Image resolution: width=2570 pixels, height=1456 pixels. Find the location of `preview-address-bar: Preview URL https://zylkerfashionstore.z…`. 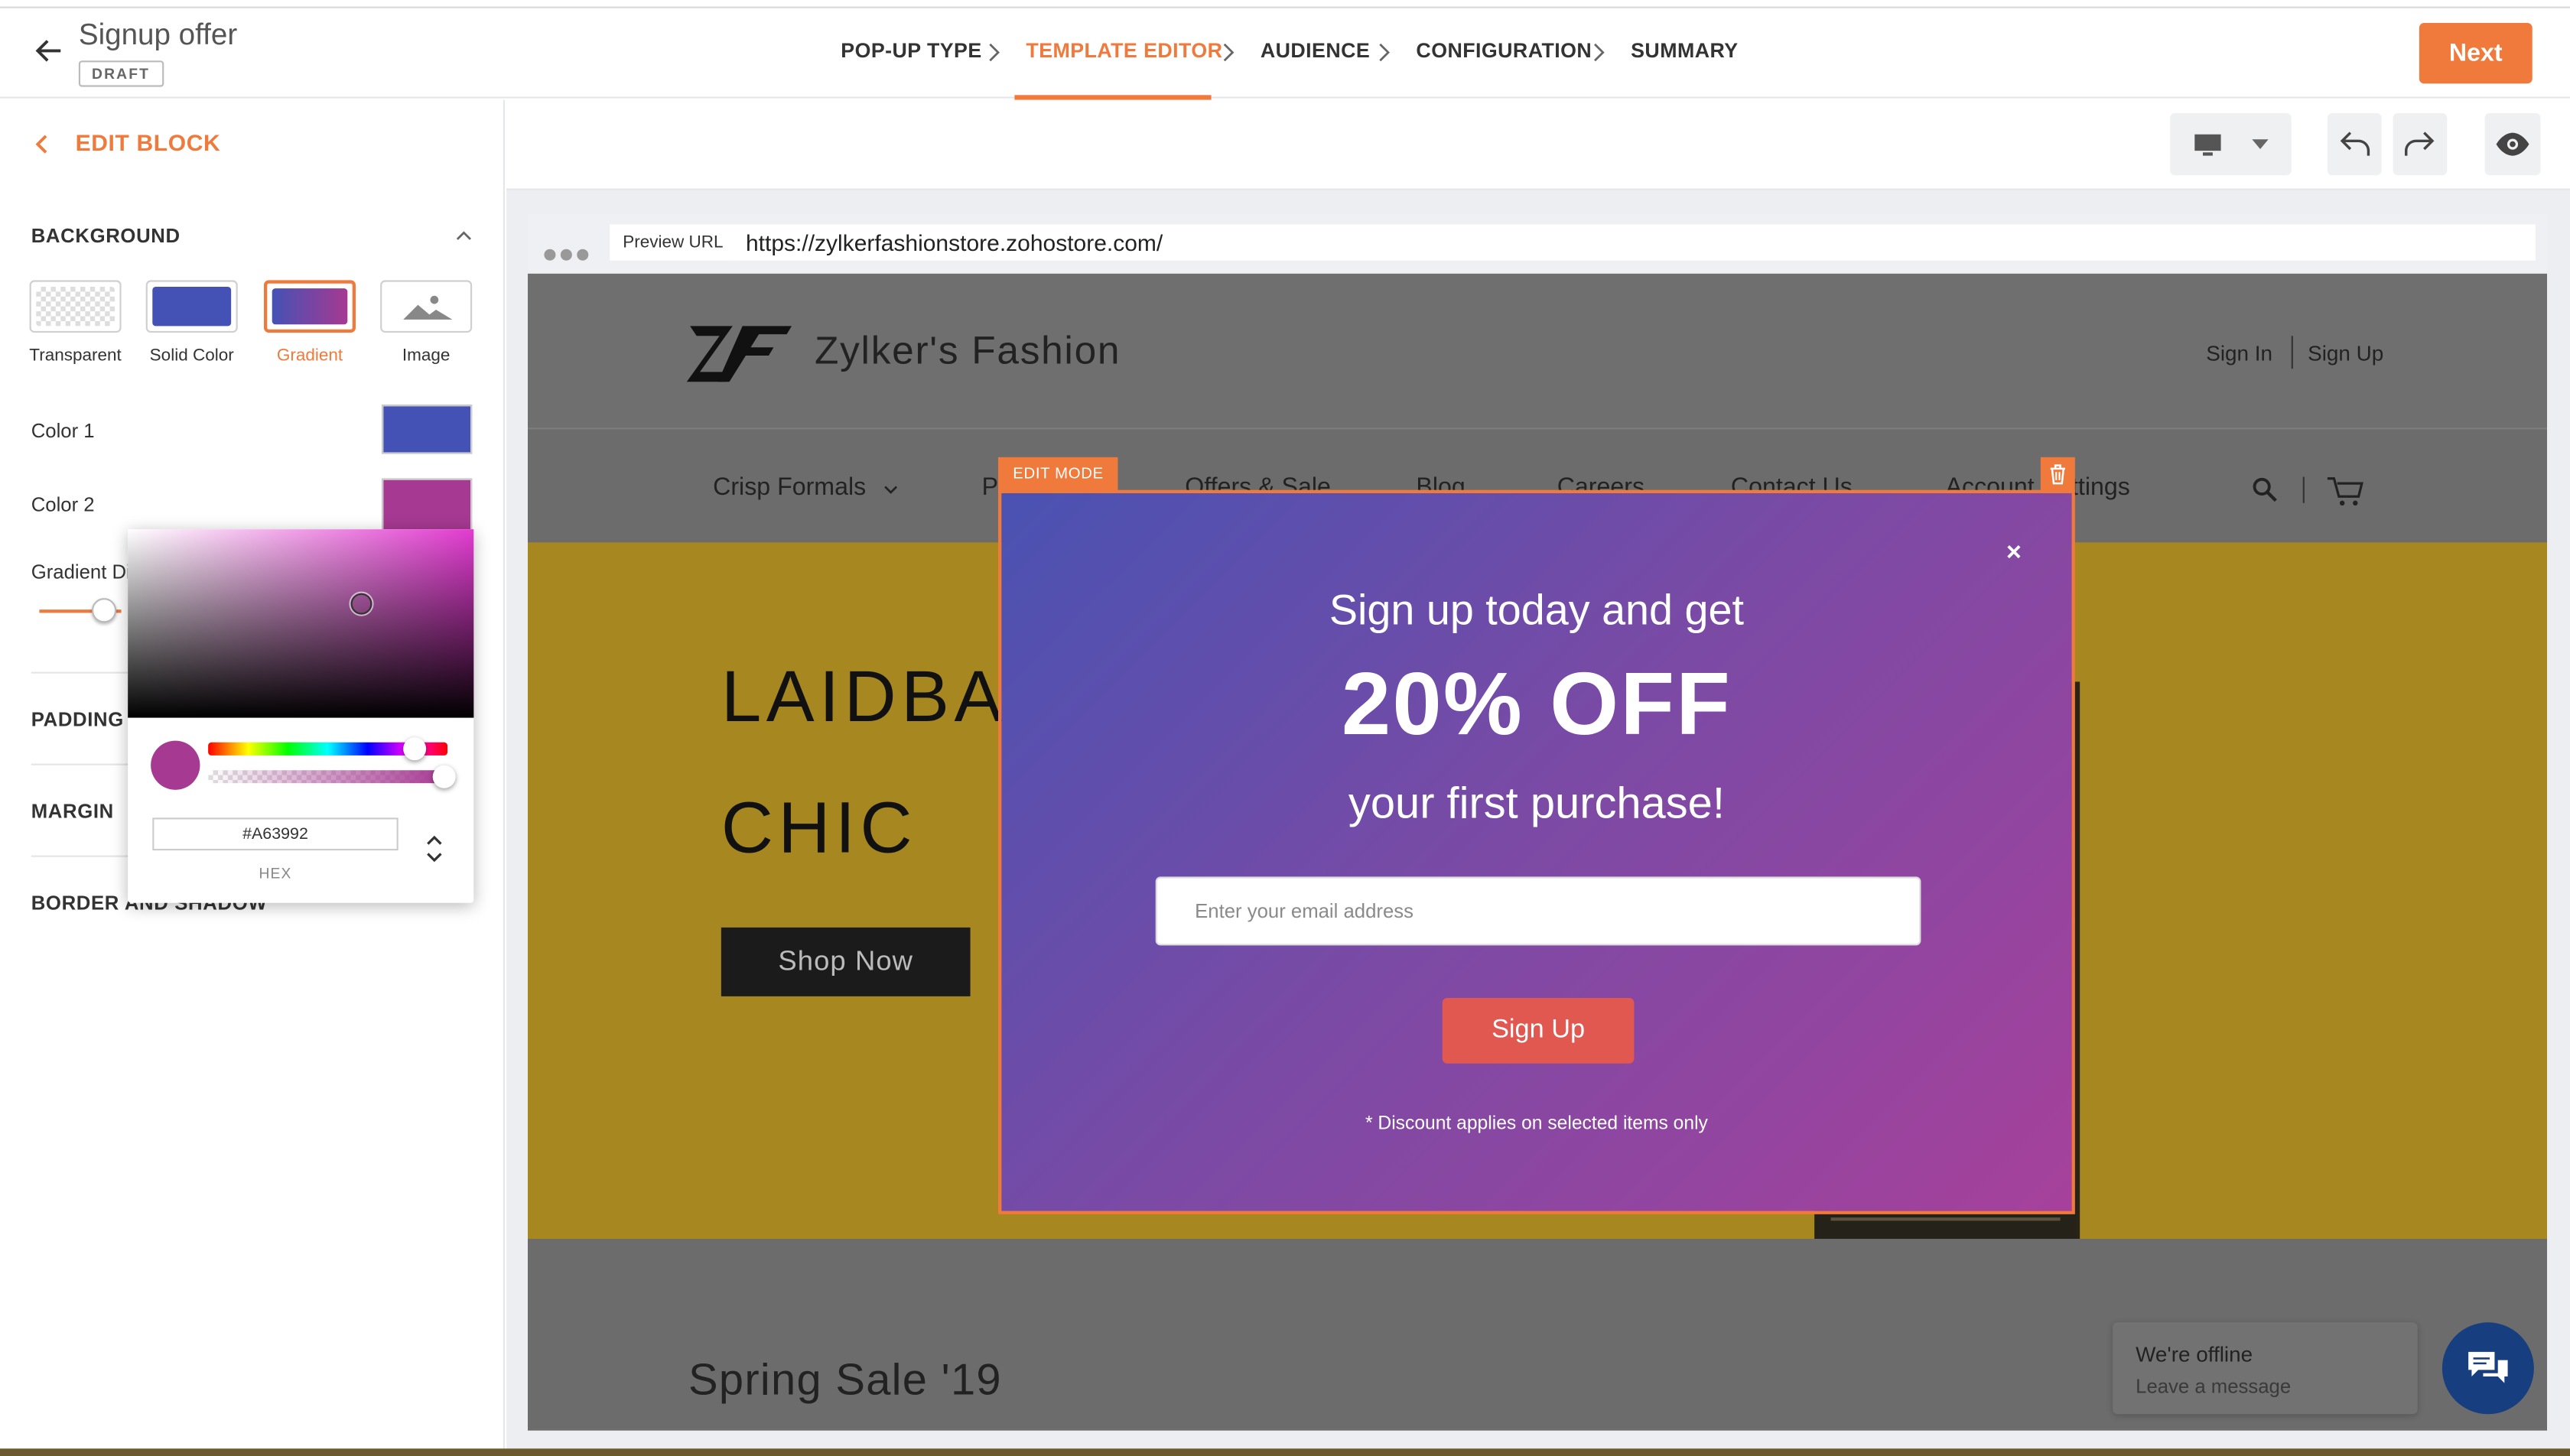

preview-address-bar: Preview URL https://zylkerfashionstore.z… is located at coordinates (1537, 244).